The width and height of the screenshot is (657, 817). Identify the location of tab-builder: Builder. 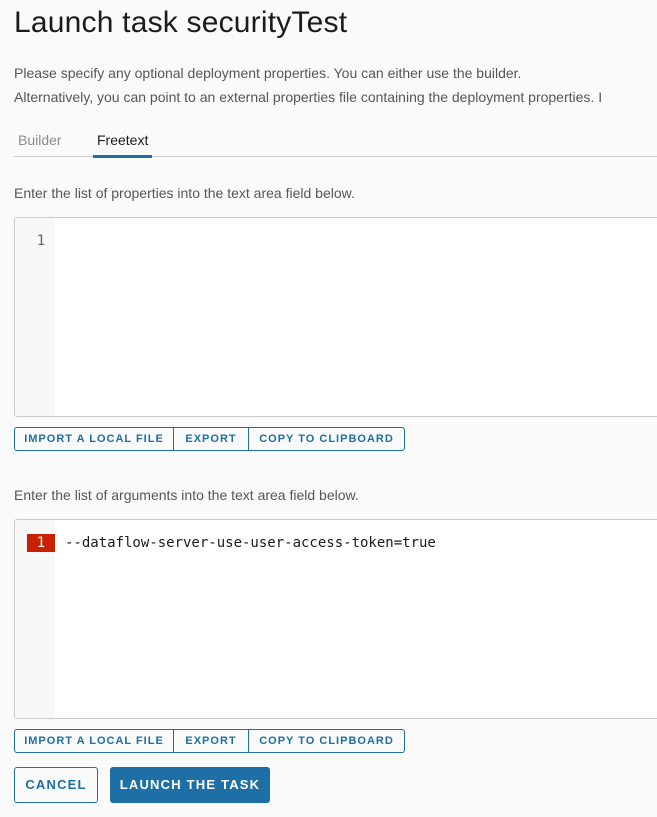
(40, 143).